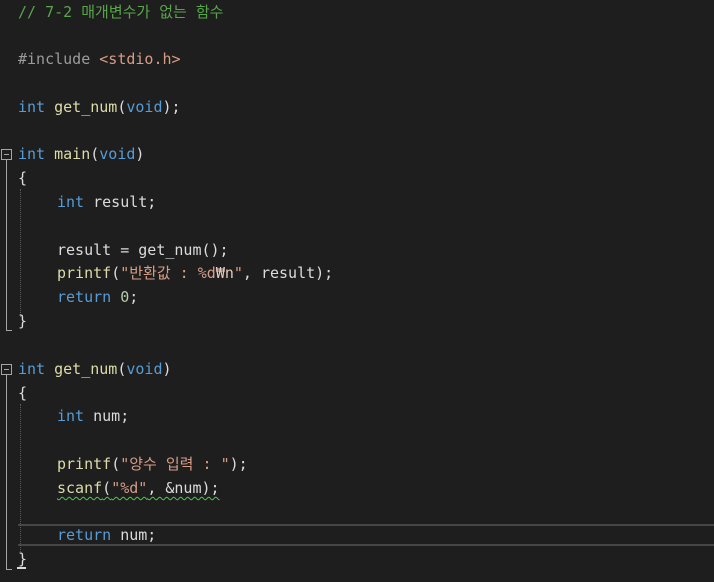  Describe the element at coordinates (6, 472) in the screenshot. I see `fold-guide-get-num` at that location.